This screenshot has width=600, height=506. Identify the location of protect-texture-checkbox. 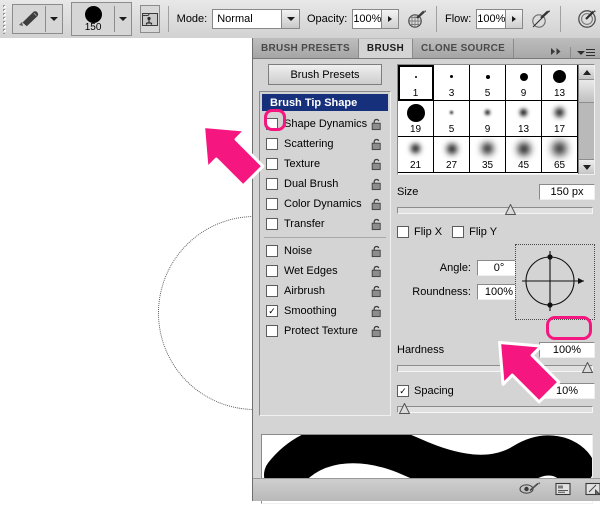
(272, 331).